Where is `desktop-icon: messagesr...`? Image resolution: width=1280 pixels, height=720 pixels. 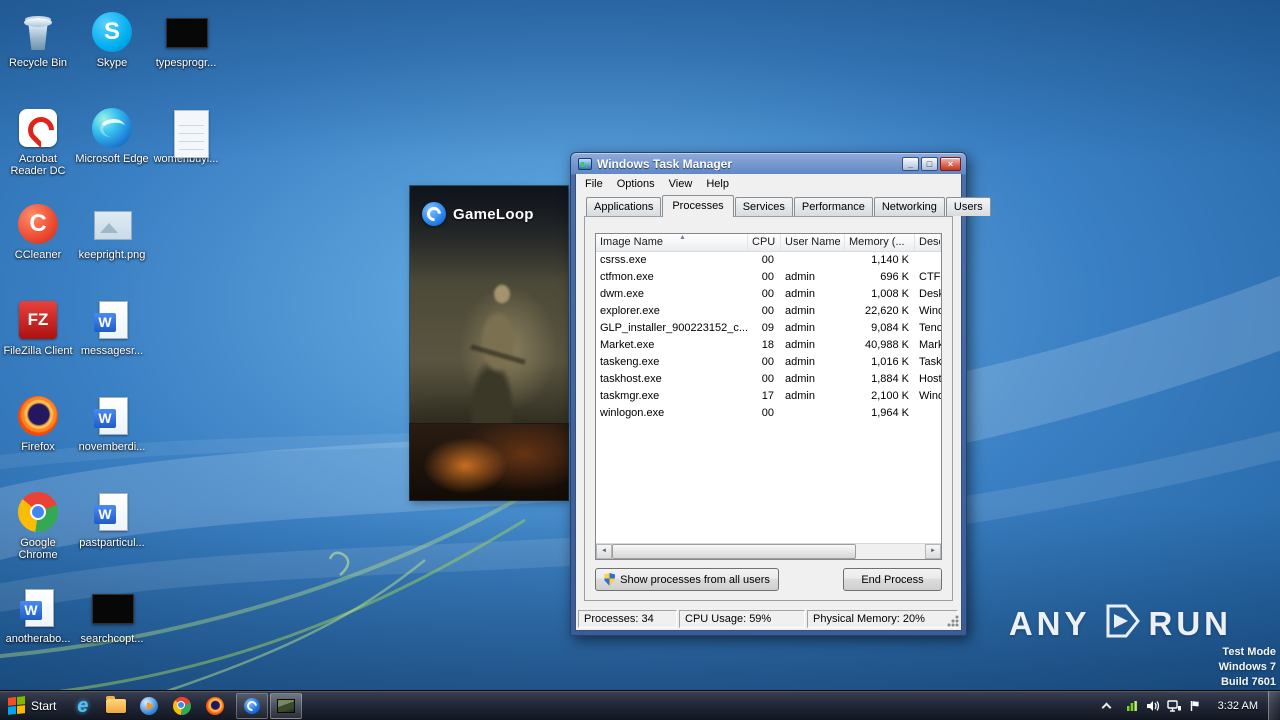 desktop-icon: messagesr... is located at coordinates (112, 344).